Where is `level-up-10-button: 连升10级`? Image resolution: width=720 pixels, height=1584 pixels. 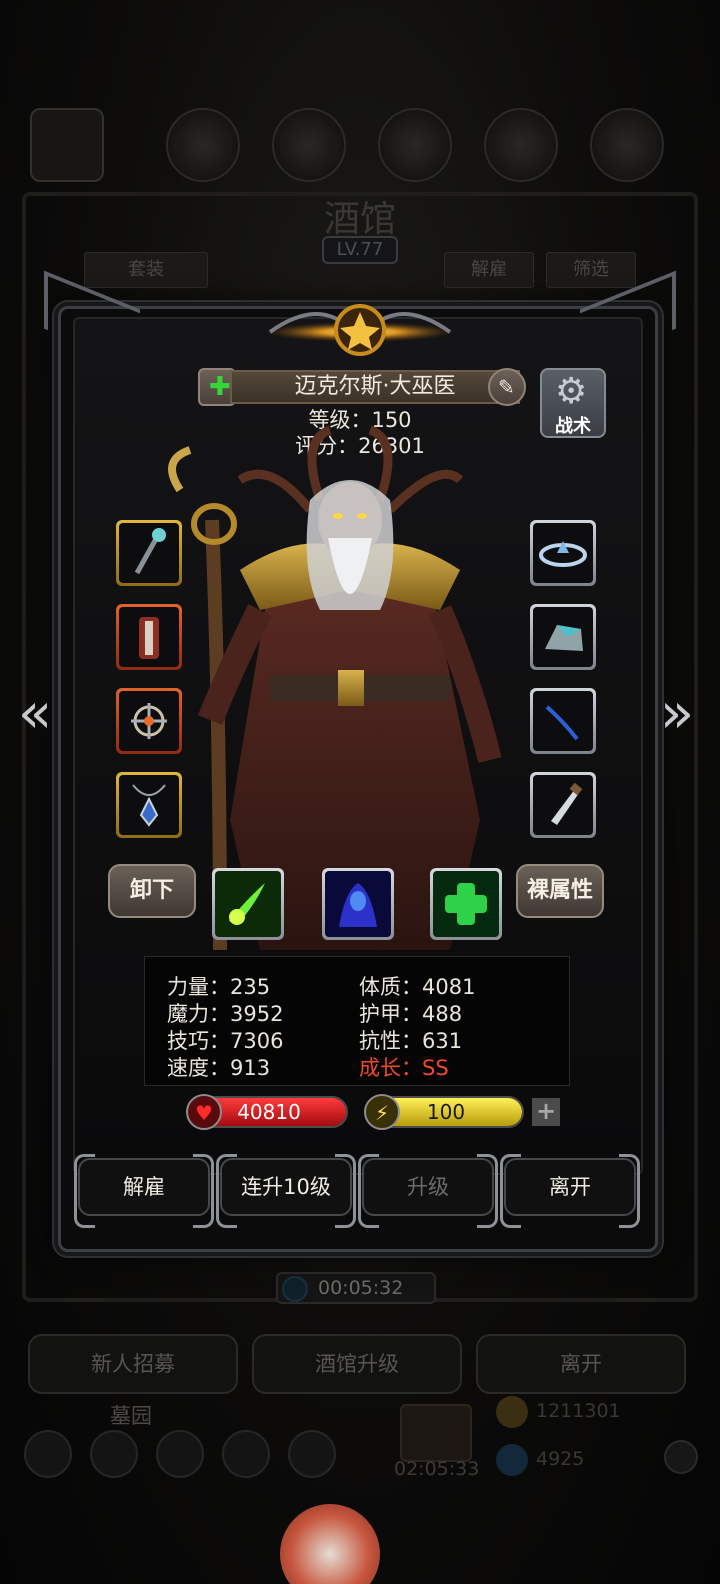 level-up-10-button: 连升10级 is located at coordinates (286, 1191).